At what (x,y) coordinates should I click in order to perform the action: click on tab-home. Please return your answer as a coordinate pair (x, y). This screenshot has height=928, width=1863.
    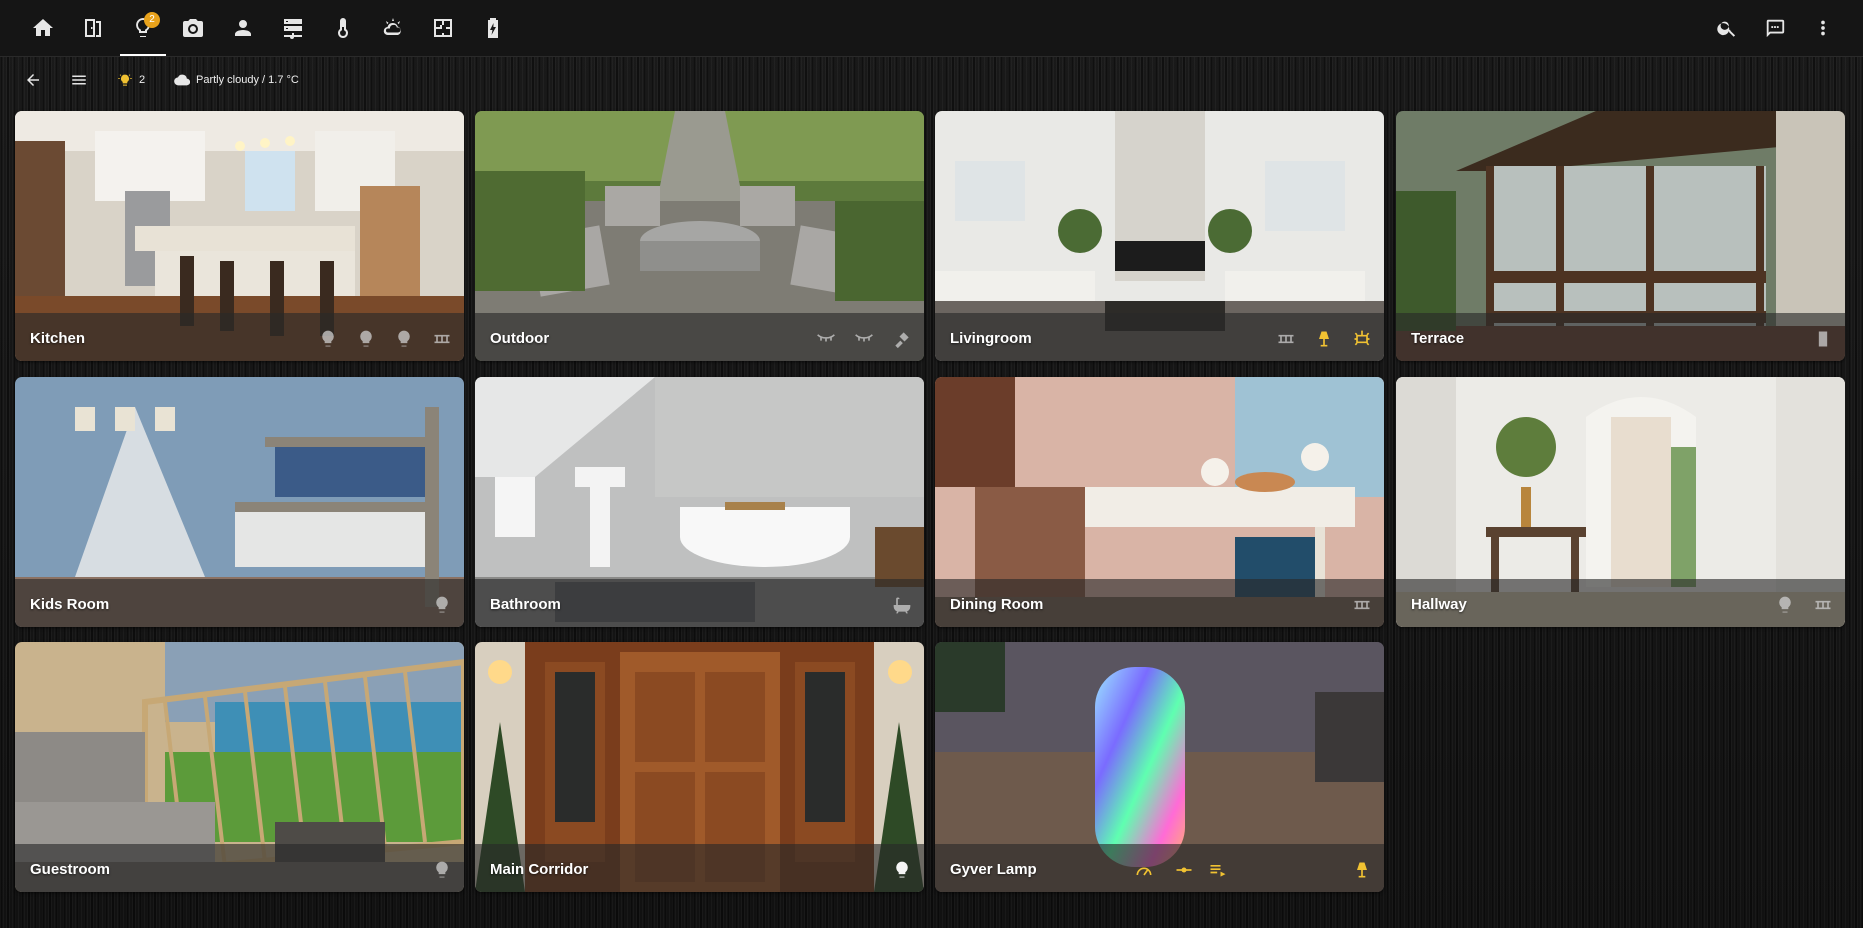
    Looking at the image, I should click on (43, 28).